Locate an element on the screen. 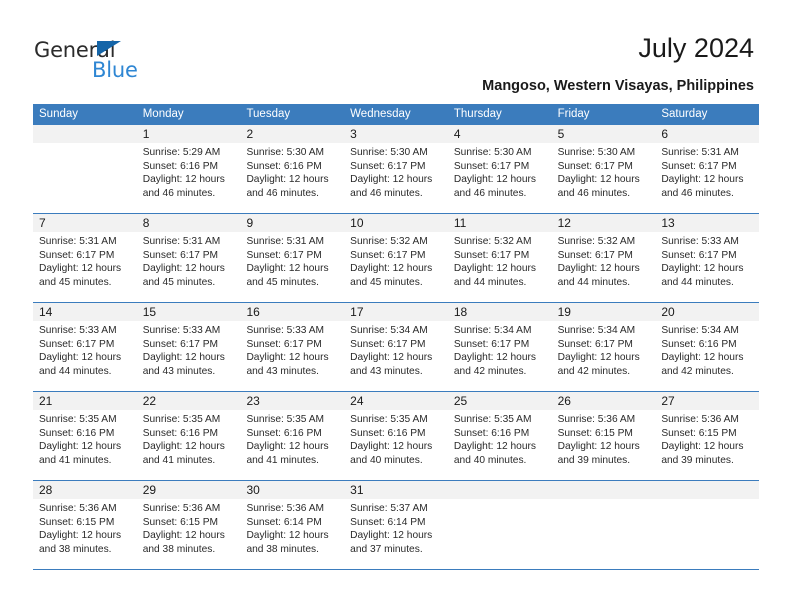 Image resolution: width=792 pixels, height=612 pixels. day-number: 1 is located at coordinates (189, 134).